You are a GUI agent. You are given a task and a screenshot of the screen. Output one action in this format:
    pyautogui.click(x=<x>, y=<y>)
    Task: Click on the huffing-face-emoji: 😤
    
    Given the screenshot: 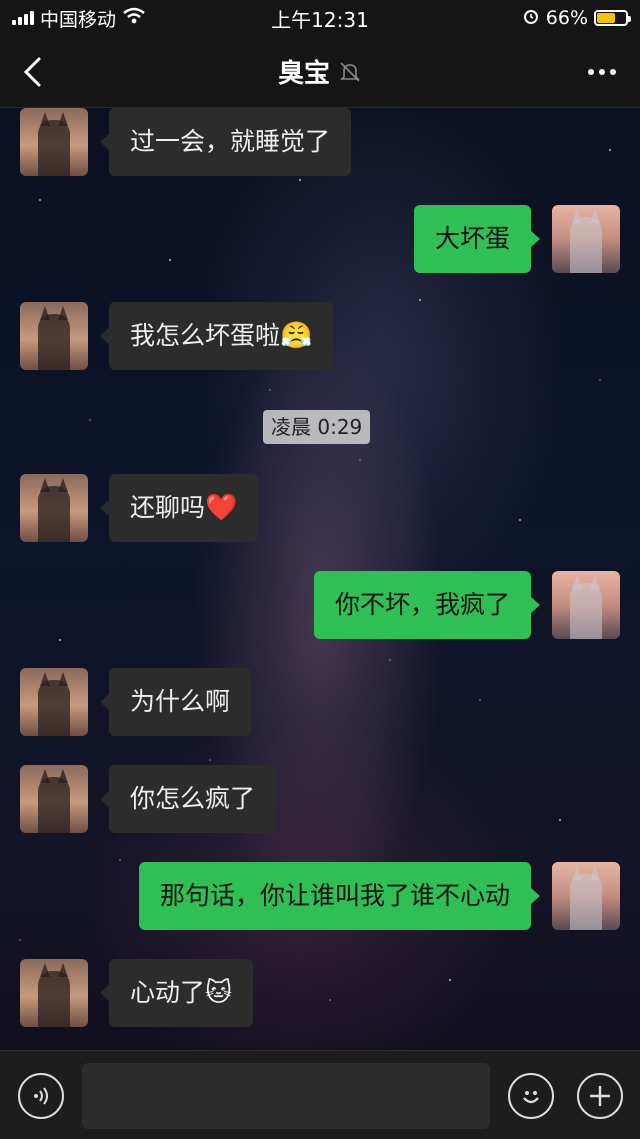 What is the action you would take?
    pyautogui.click(x=296, y=336)
    